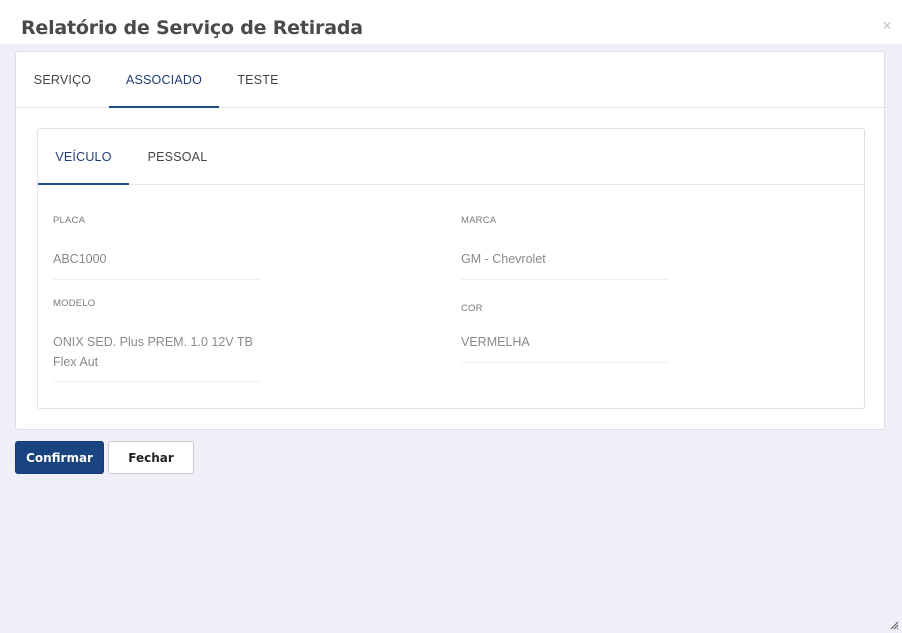 The image size is (902, 633). I want to click on cor-divider, so click(565, 362).